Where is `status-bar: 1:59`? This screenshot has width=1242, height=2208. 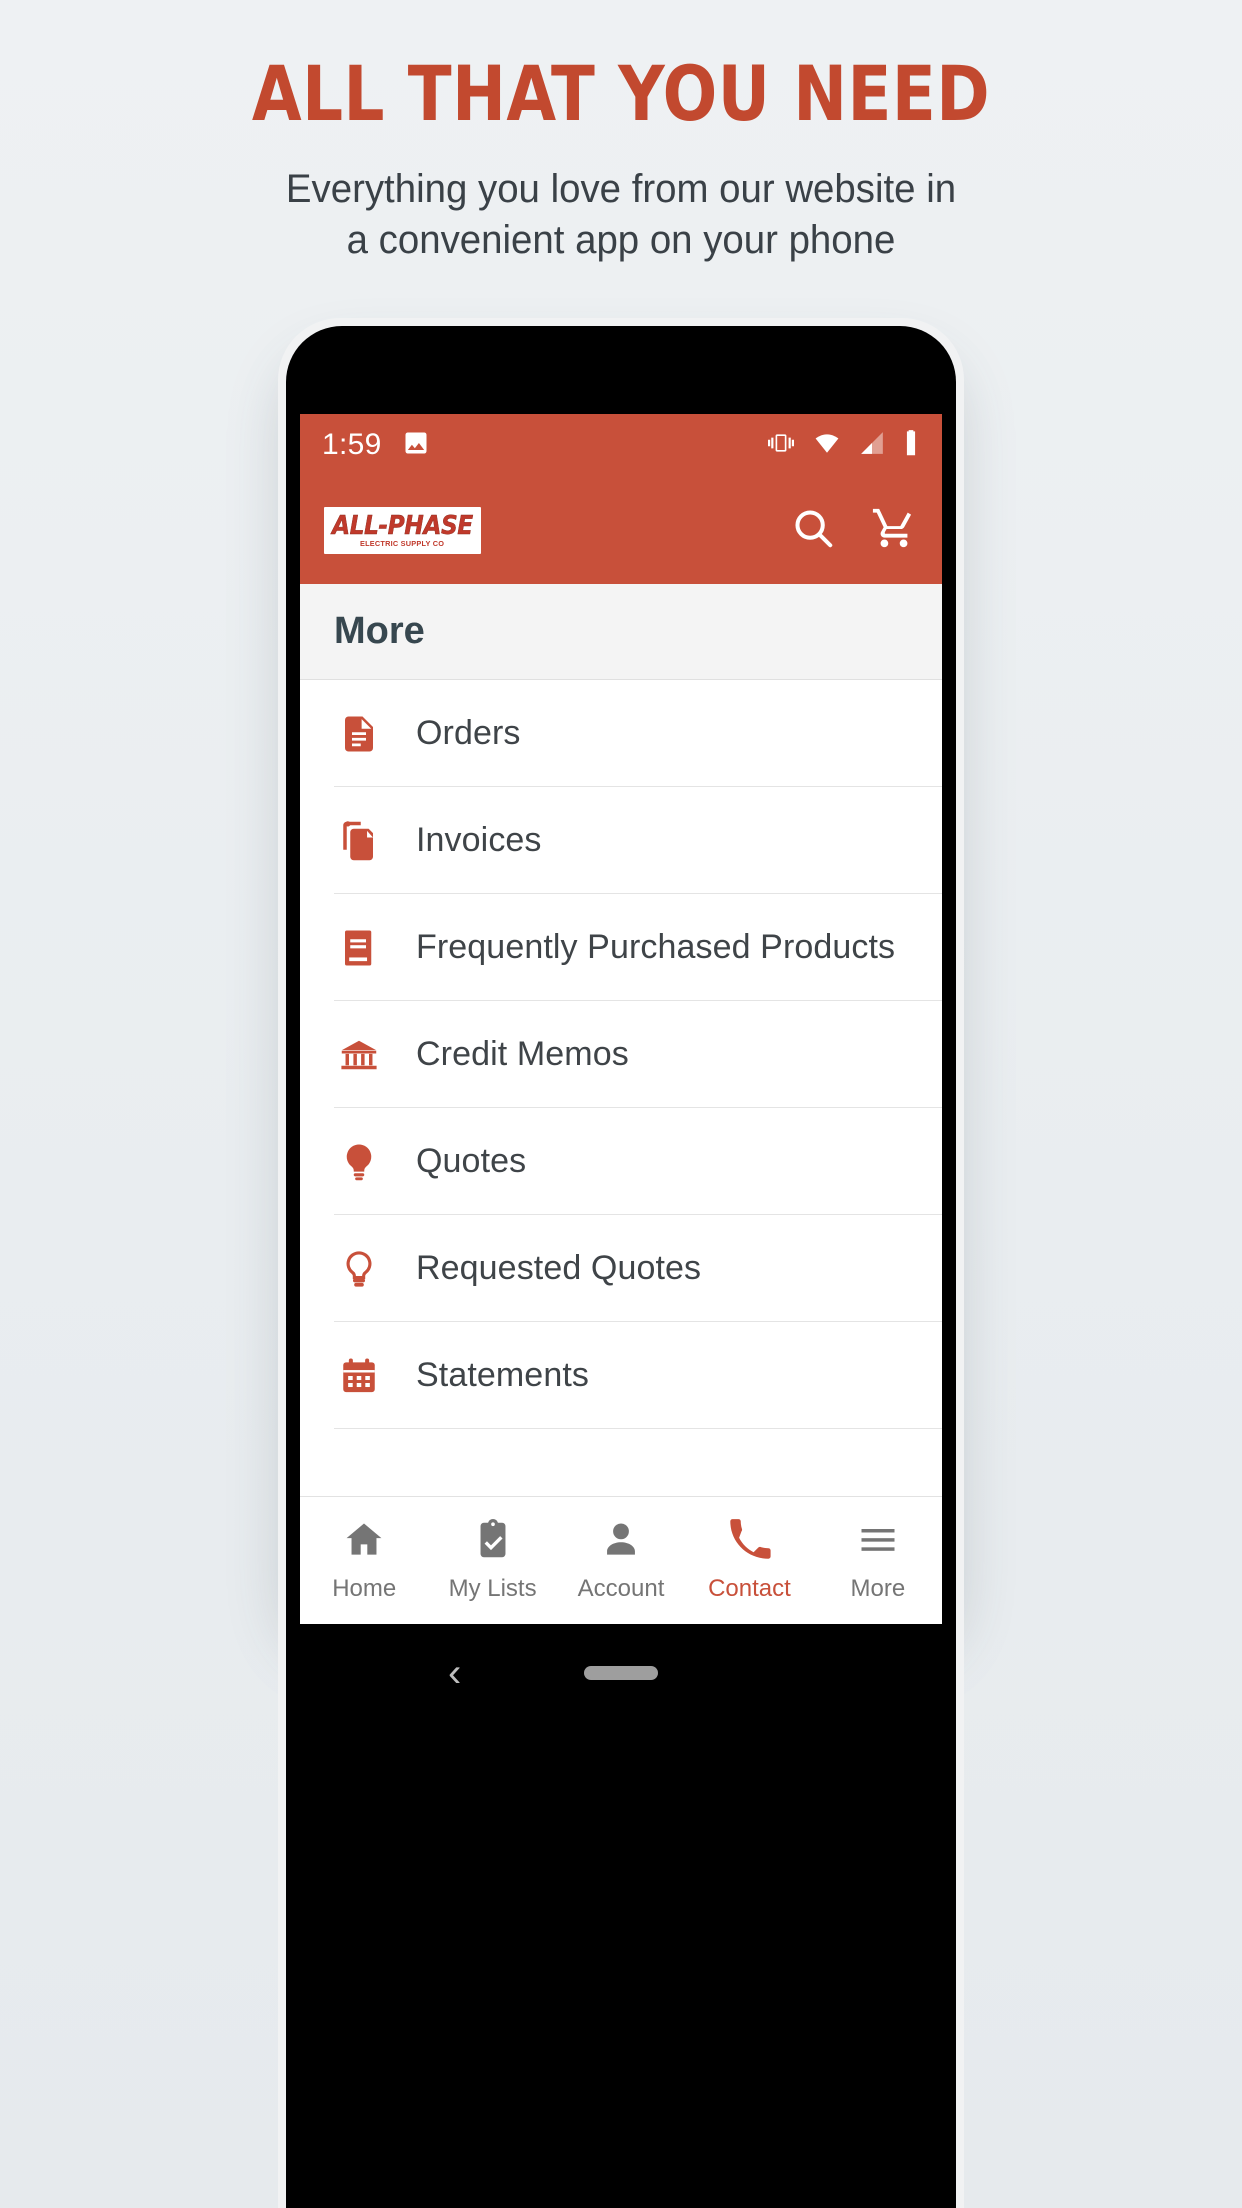
status-bar: 1:59 is located at coordinates (621, 445).